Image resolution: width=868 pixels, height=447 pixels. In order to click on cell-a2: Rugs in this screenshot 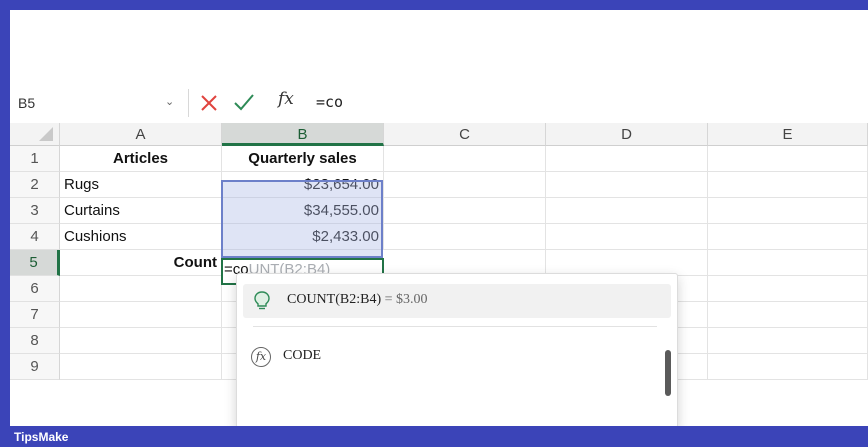, I will do `click(141, 185)`.